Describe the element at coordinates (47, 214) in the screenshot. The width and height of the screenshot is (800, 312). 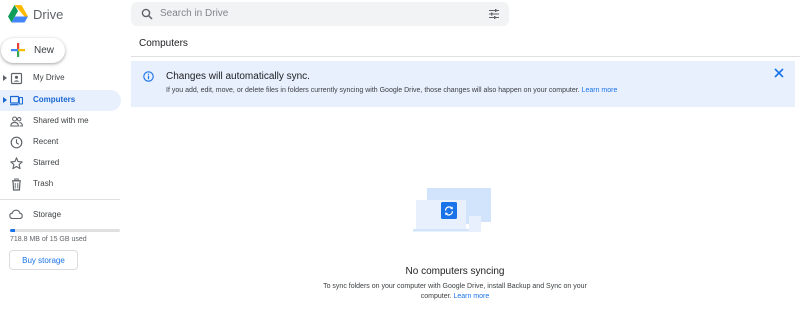
I see `storage-label: Storage` at that location.